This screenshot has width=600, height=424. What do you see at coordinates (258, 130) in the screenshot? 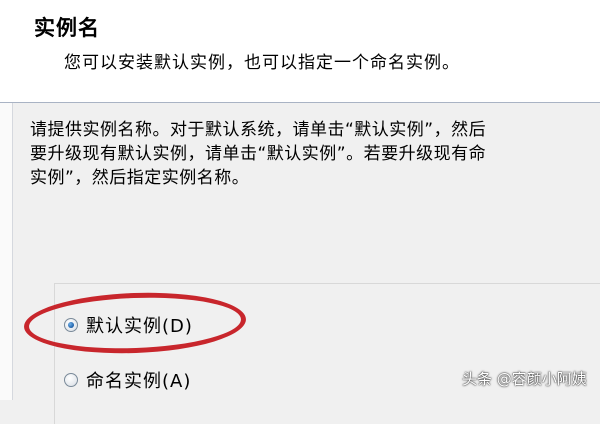
I see `description-line: 请提供实例名称。对于默认系统，请单击“默认实例”，然后` at bounding box center [258, 130].